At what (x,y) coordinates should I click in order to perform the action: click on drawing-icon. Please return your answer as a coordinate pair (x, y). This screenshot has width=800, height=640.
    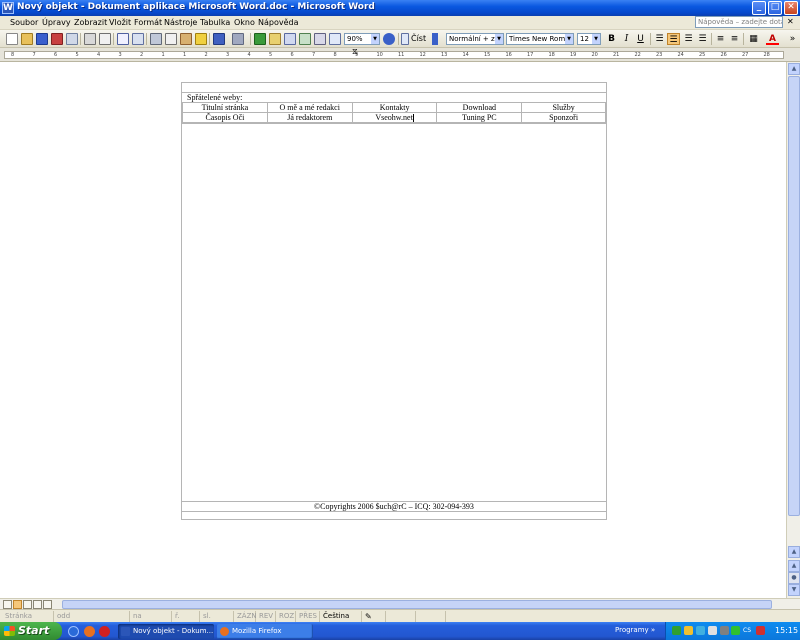
    Looking at the image, I should click on (335, 39).